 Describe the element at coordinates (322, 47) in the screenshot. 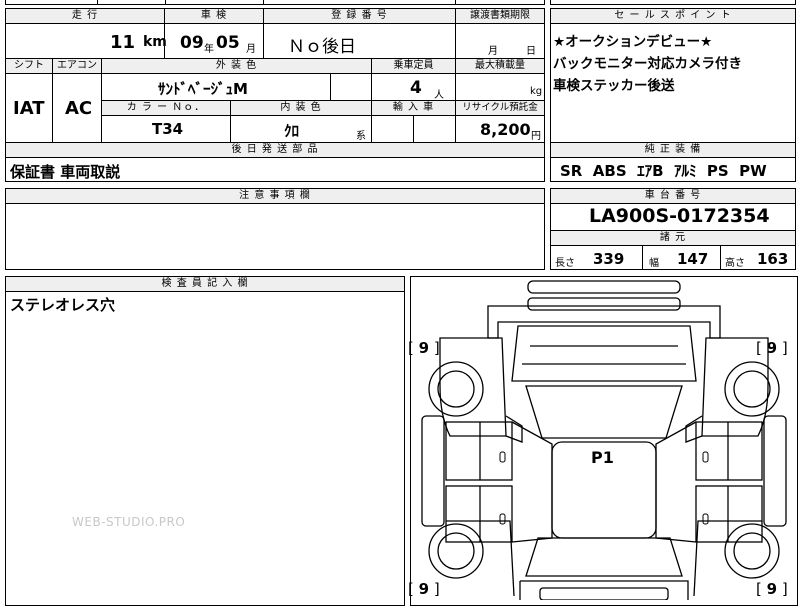

I see `registration-value: Ｎｏ後日` at that location.